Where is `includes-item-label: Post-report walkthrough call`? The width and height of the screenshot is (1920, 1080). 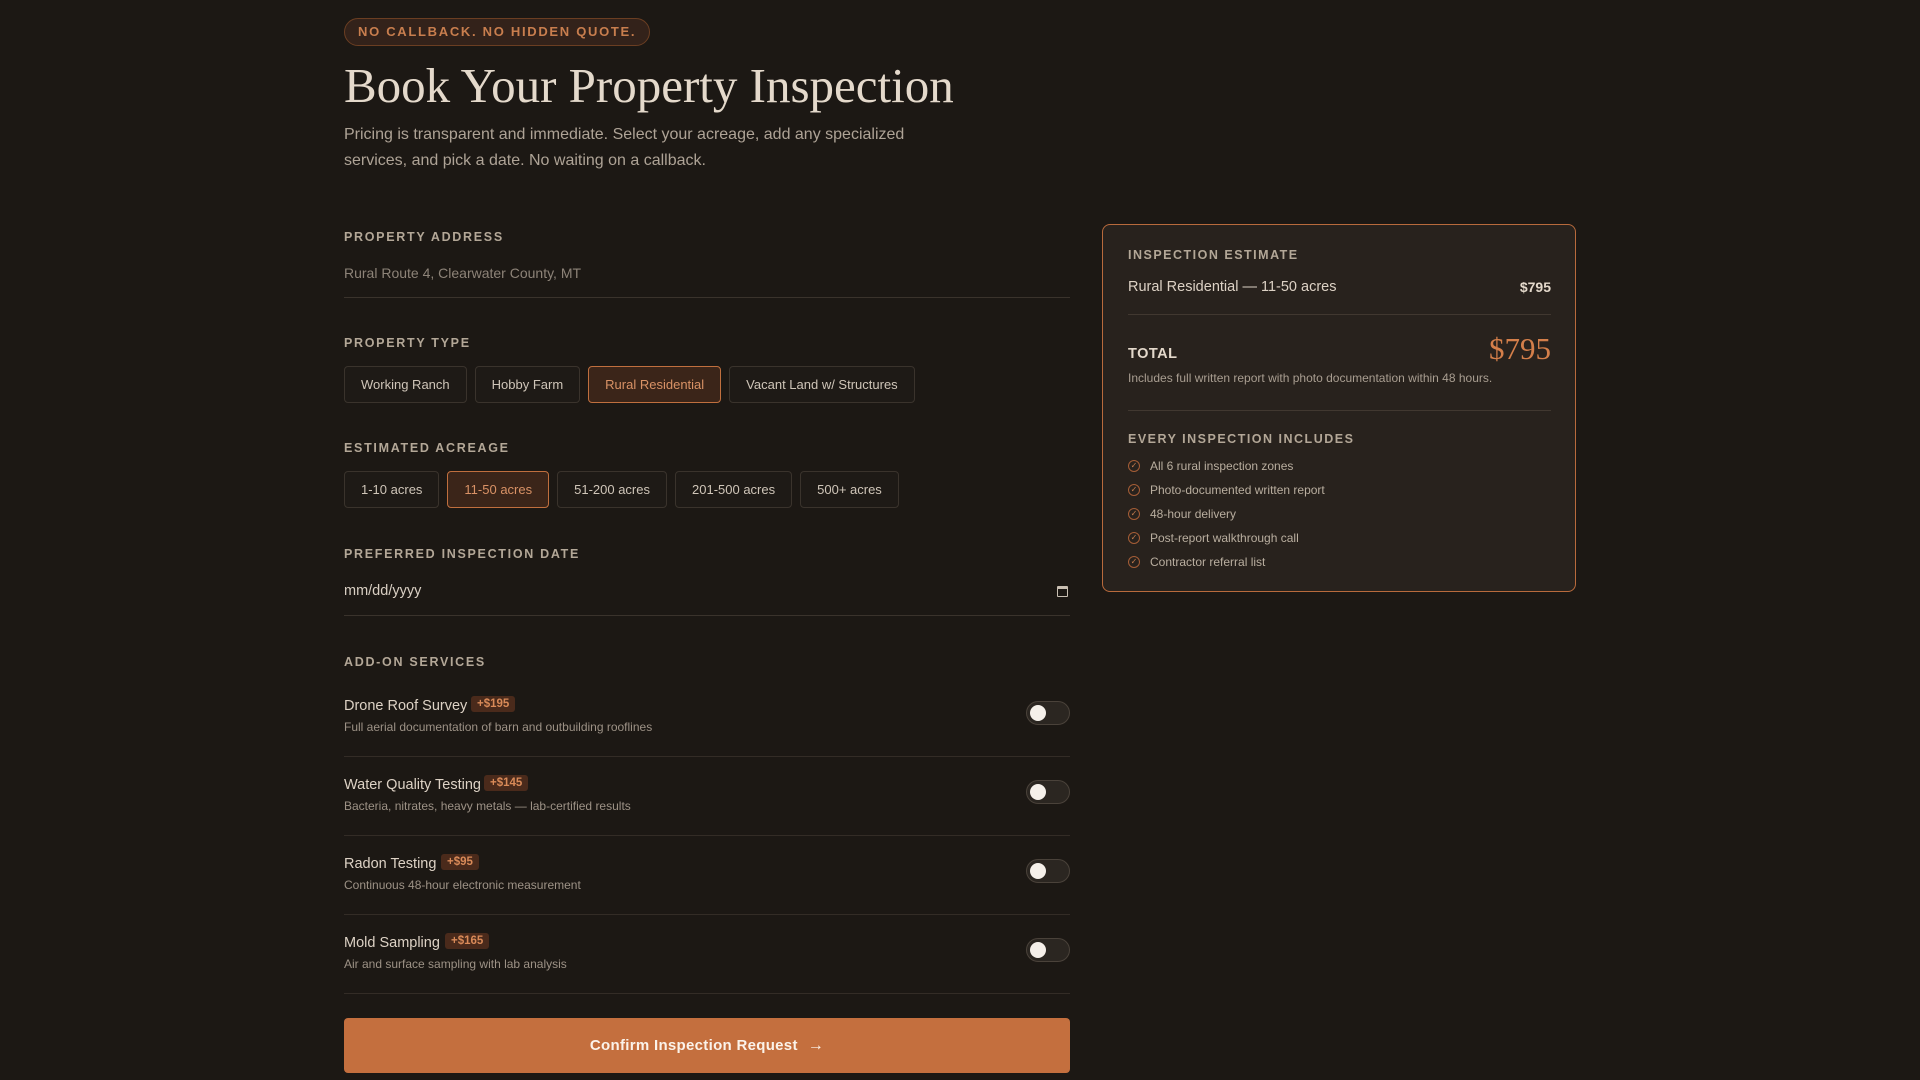
includes-item-label: Post-report walkthrough call is located at coordinates (1224, 538).